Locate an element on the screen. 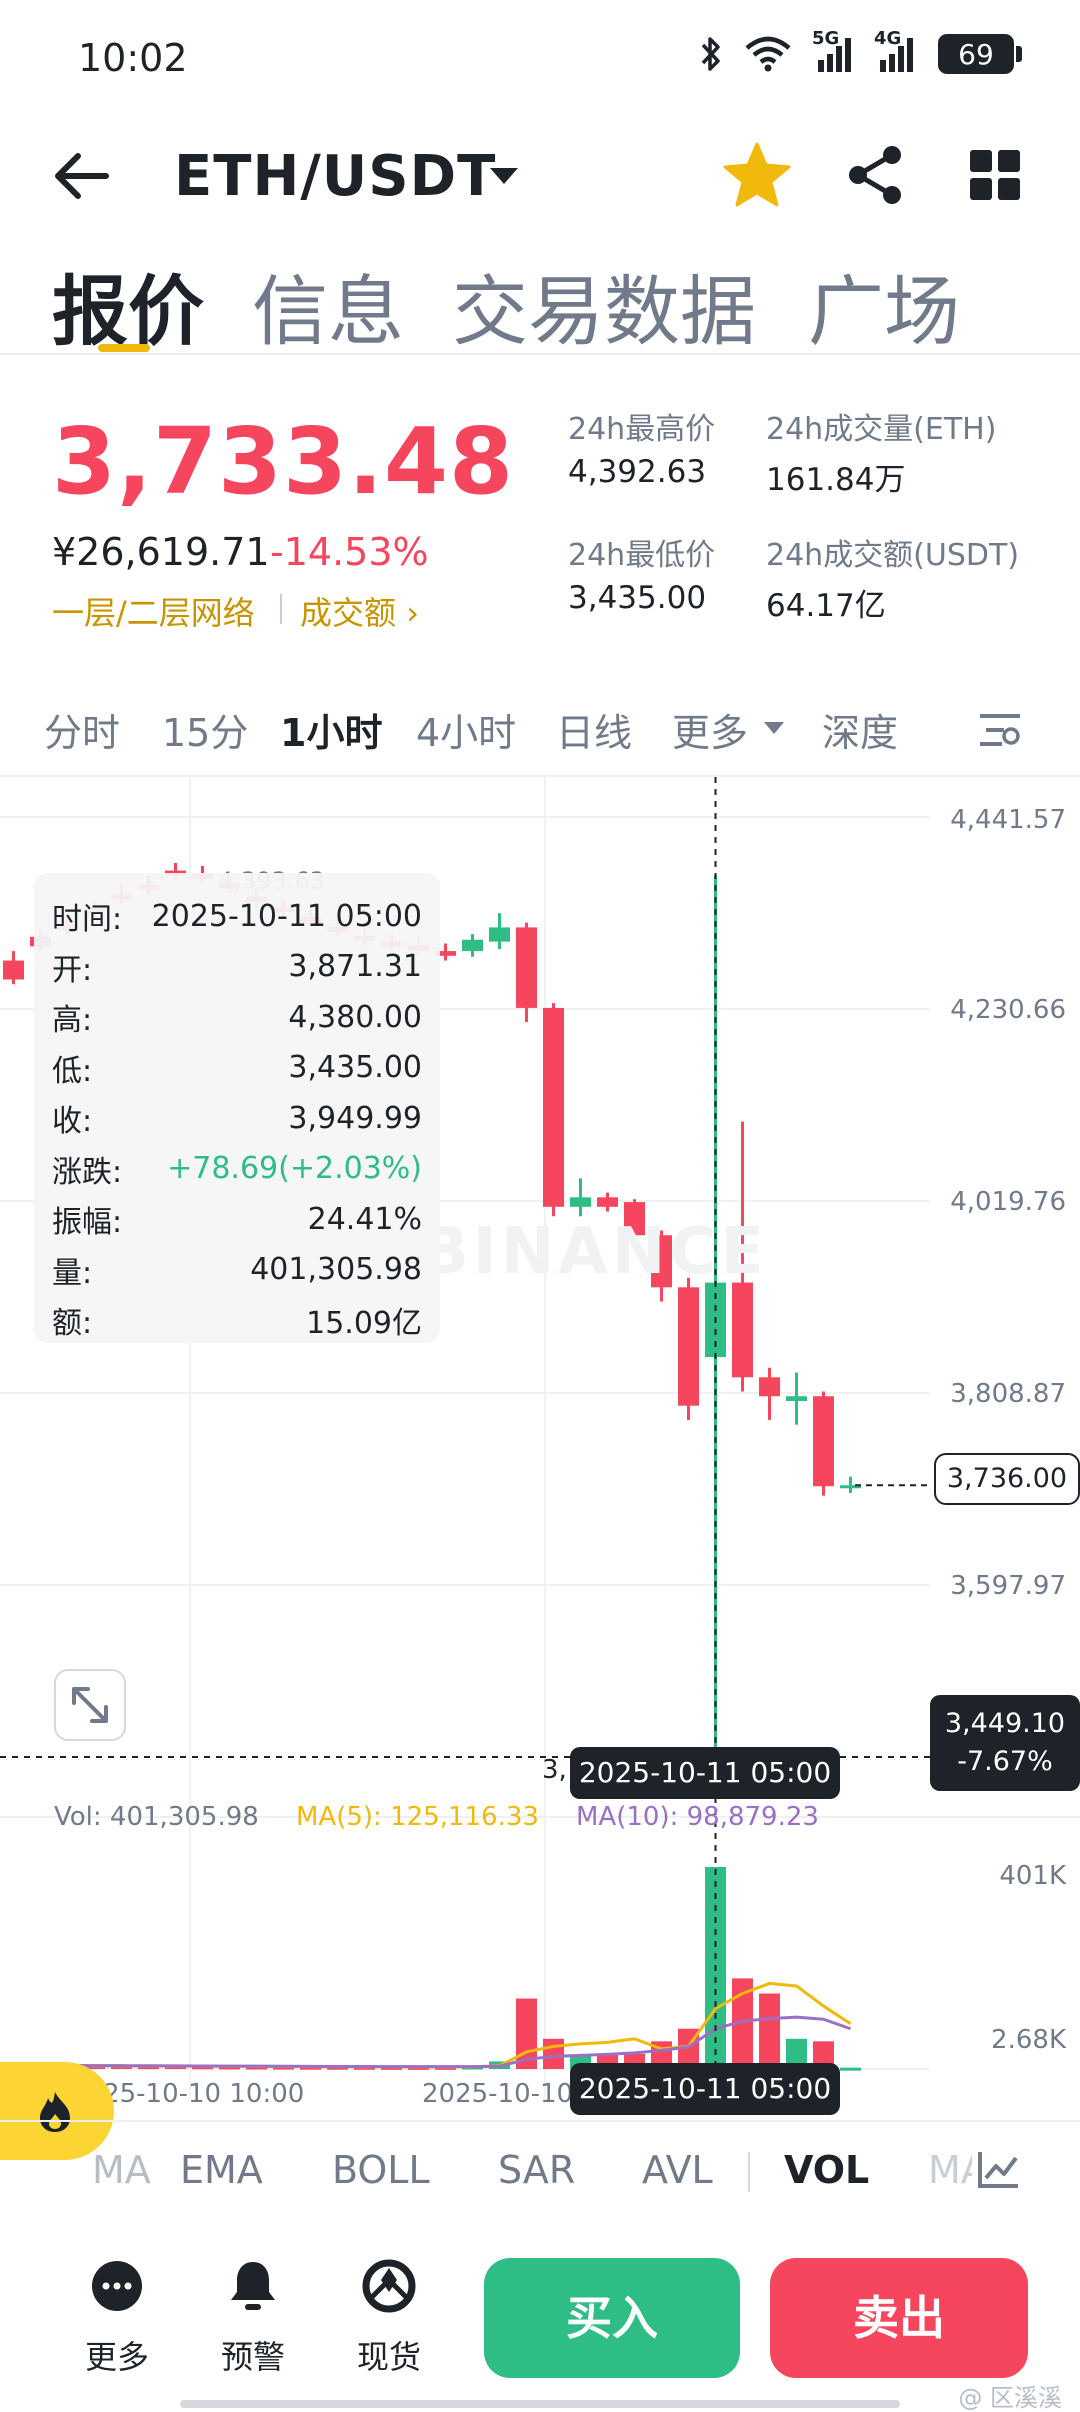 Image resolution: width=1080 pixels, height=2412 pixels. share-icon is located at coordinates (875, 175).